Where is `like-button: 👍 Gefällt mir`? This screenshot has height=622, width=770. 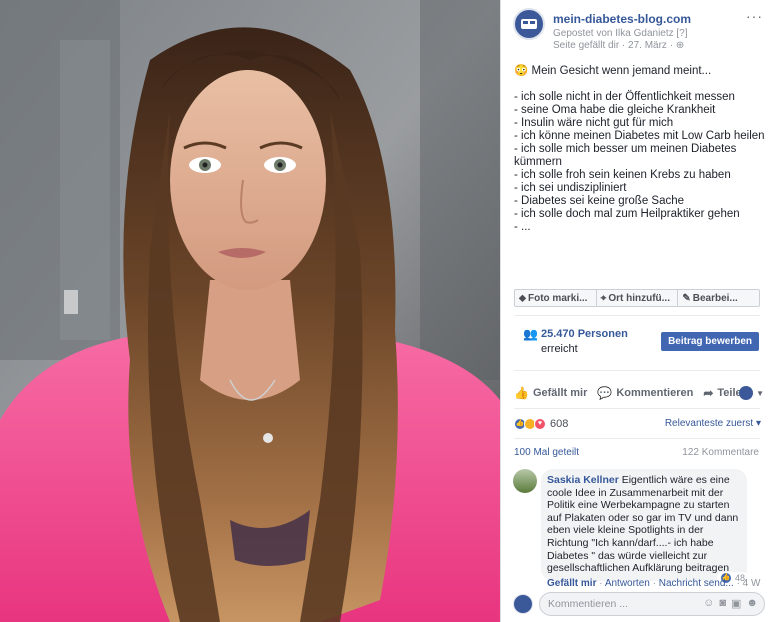
like-button: 👍 Gefällt mir is located at coordinates (550, 393).